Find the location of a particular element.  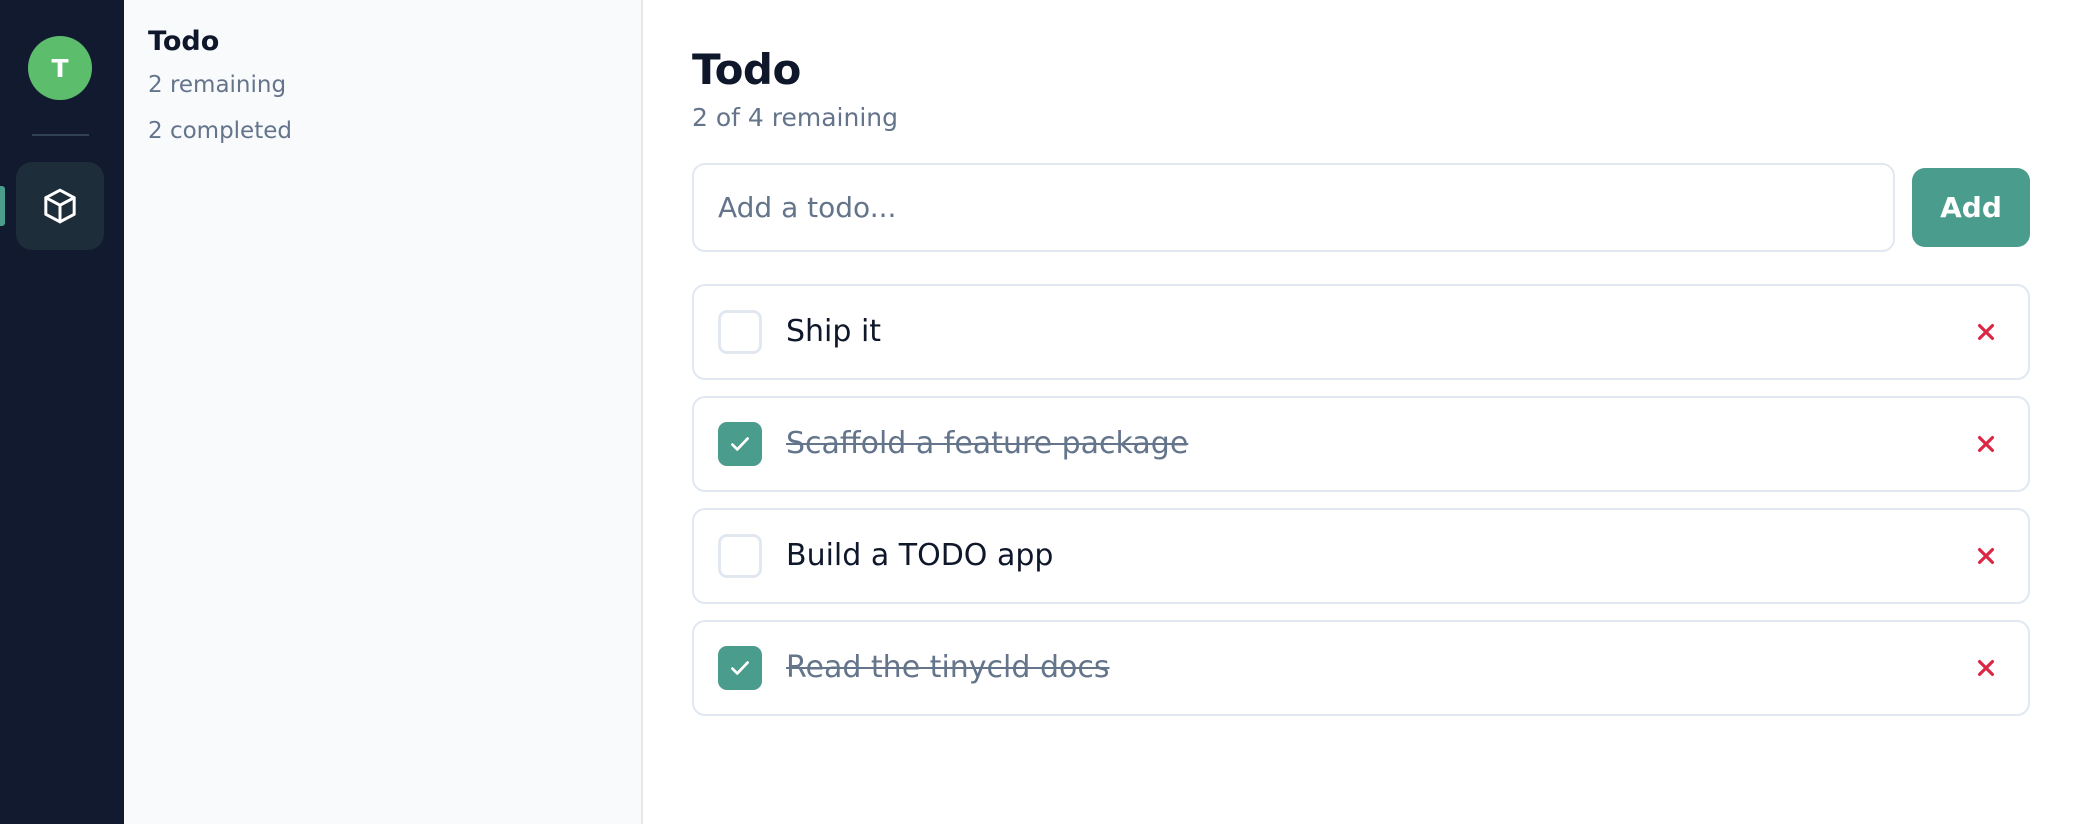

add-button: Add is located at coordinates (1971, 207).